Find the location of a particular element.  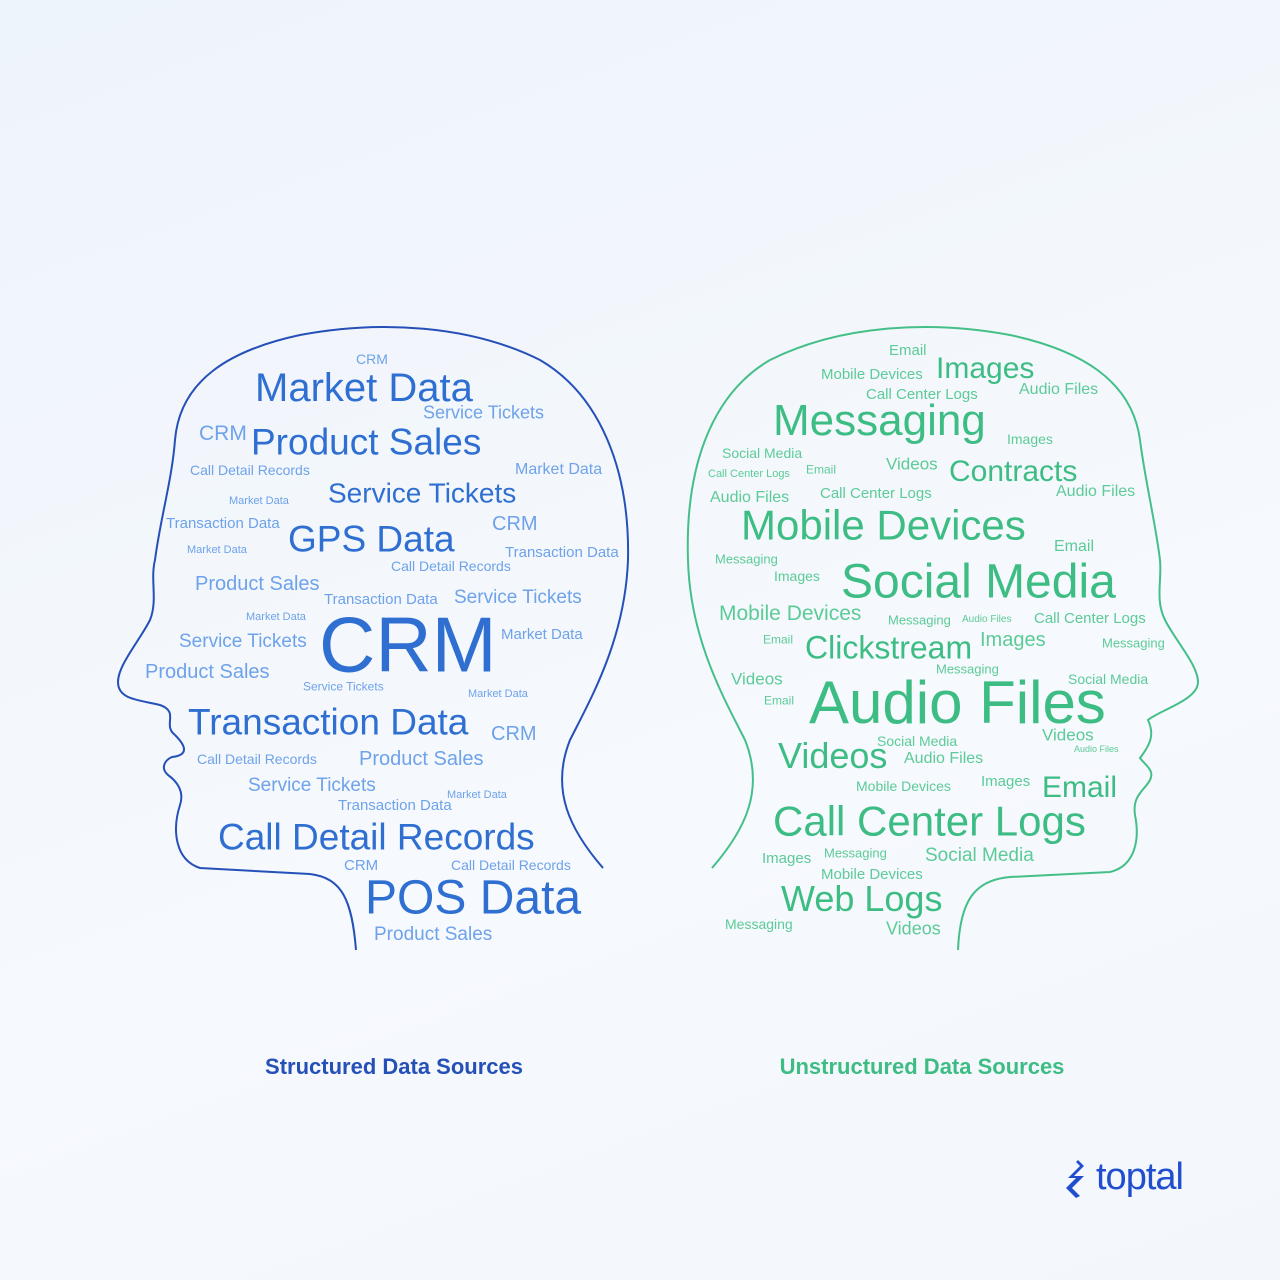

toptal-logo-icon is located at coordinates (1075, 1178).